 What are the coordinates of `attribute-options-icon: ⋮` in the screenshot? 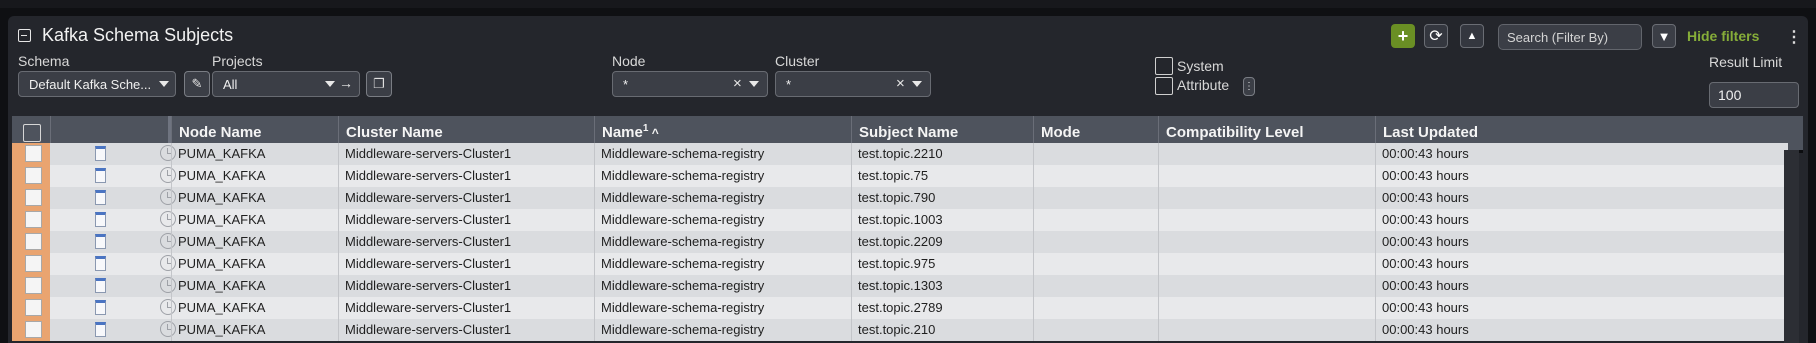 It's located at (1249, 86).